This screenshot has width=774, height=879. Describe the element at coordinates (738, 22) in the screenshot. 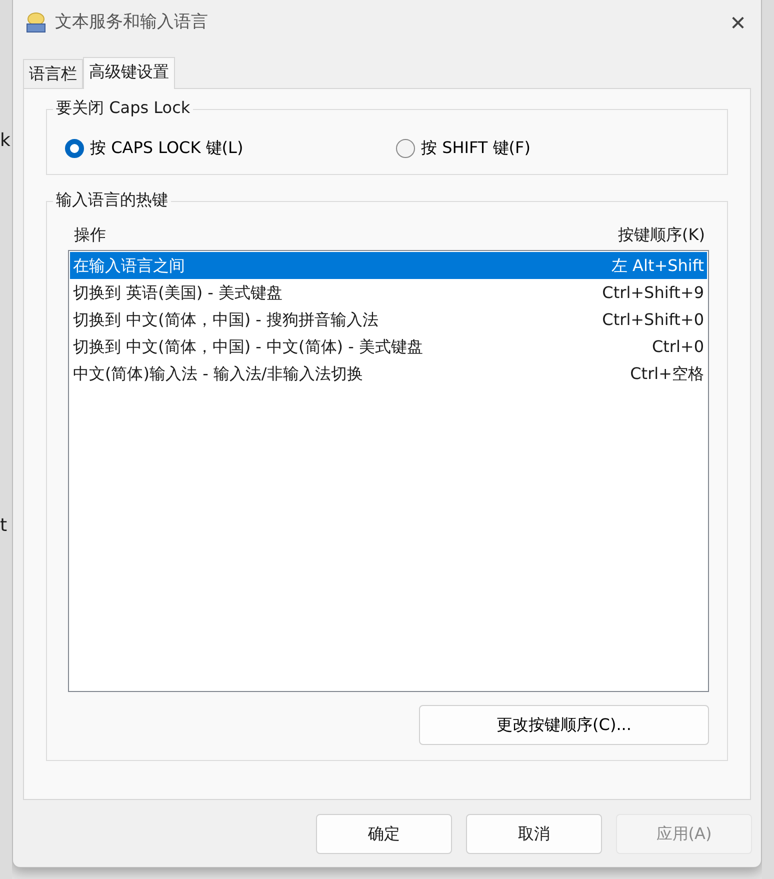

I see `close-button: ✕` at that location.